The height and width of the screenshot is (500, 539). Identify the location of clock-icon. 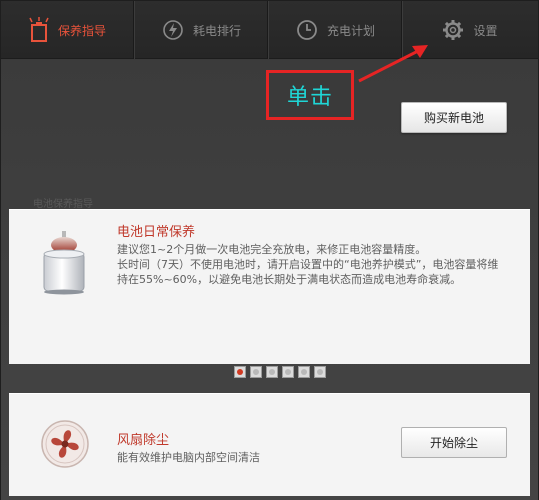
(307, 30).